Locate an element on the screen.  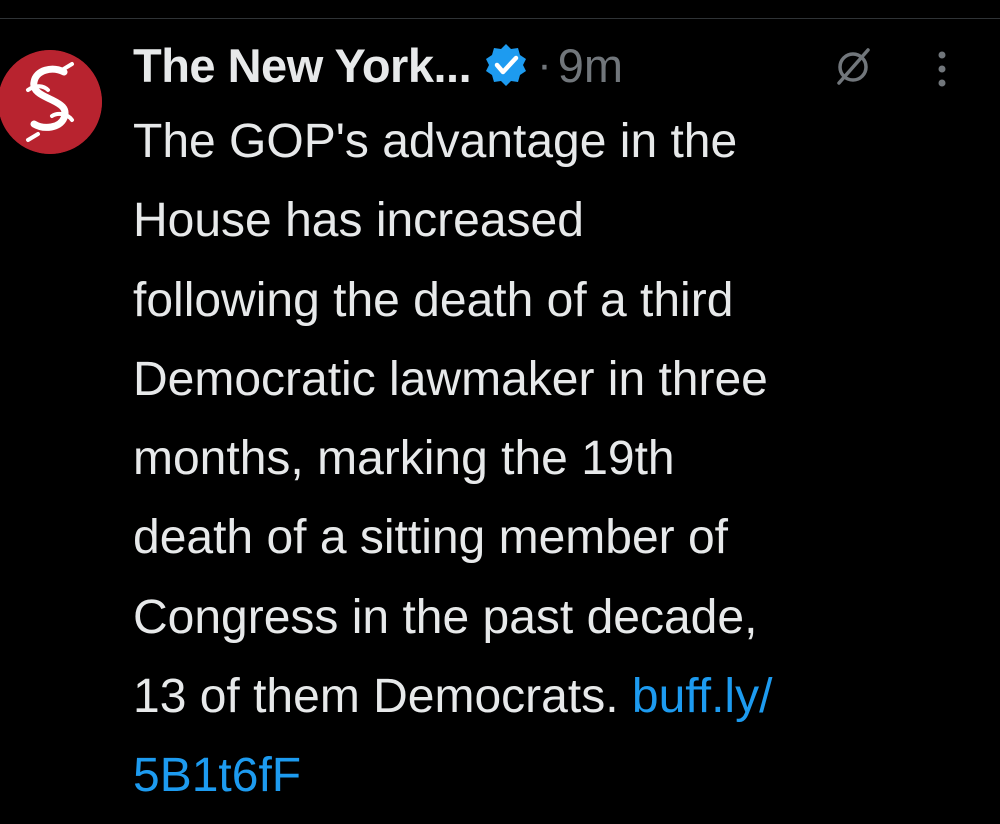
tweet-text-line-prefix: 13 of them Democrats. is located at coordinates (376, 697).